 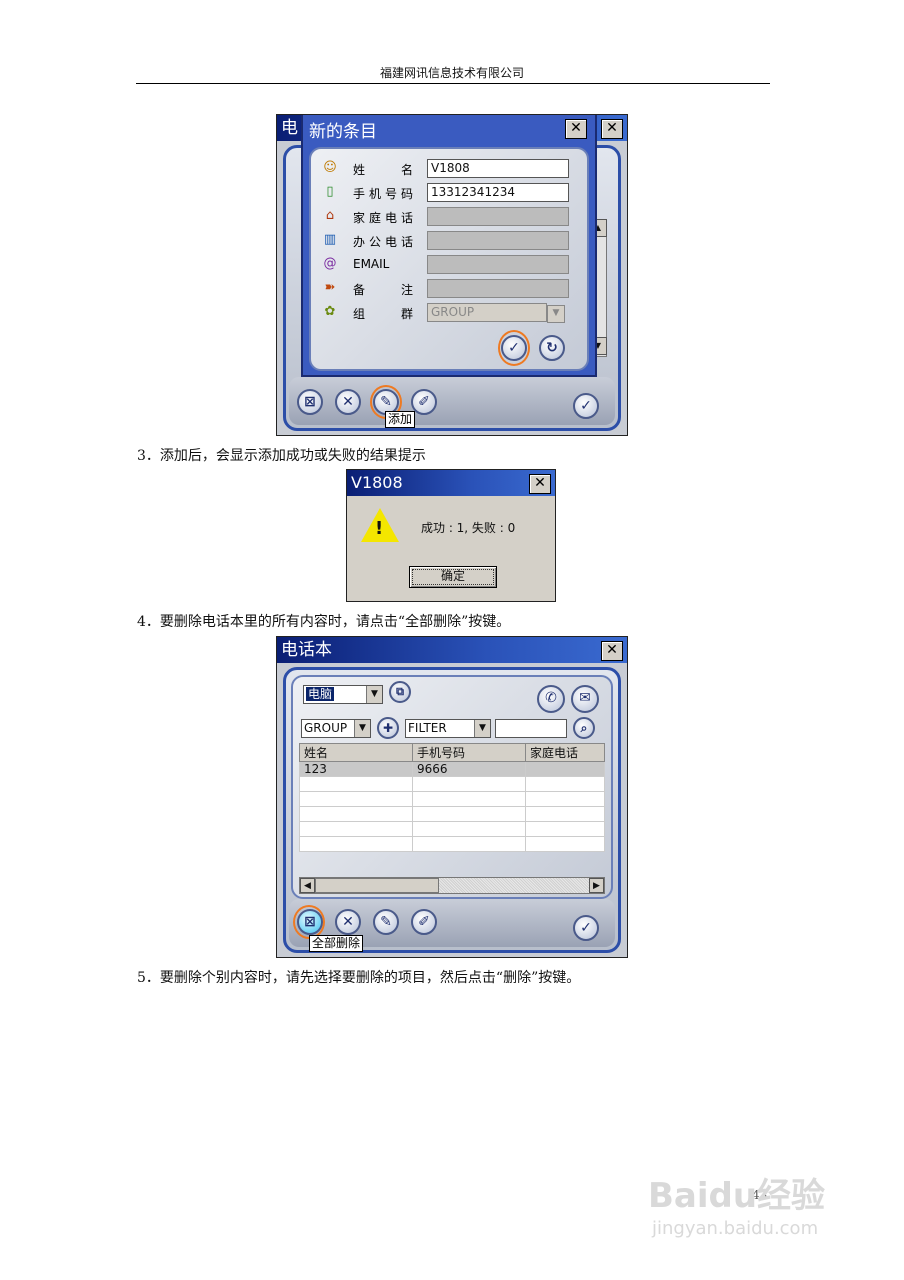 What do you see at coordinates (498, 192) in the screenshot?
I see `field-input: 13312341234` at bounding box center [498, 192].